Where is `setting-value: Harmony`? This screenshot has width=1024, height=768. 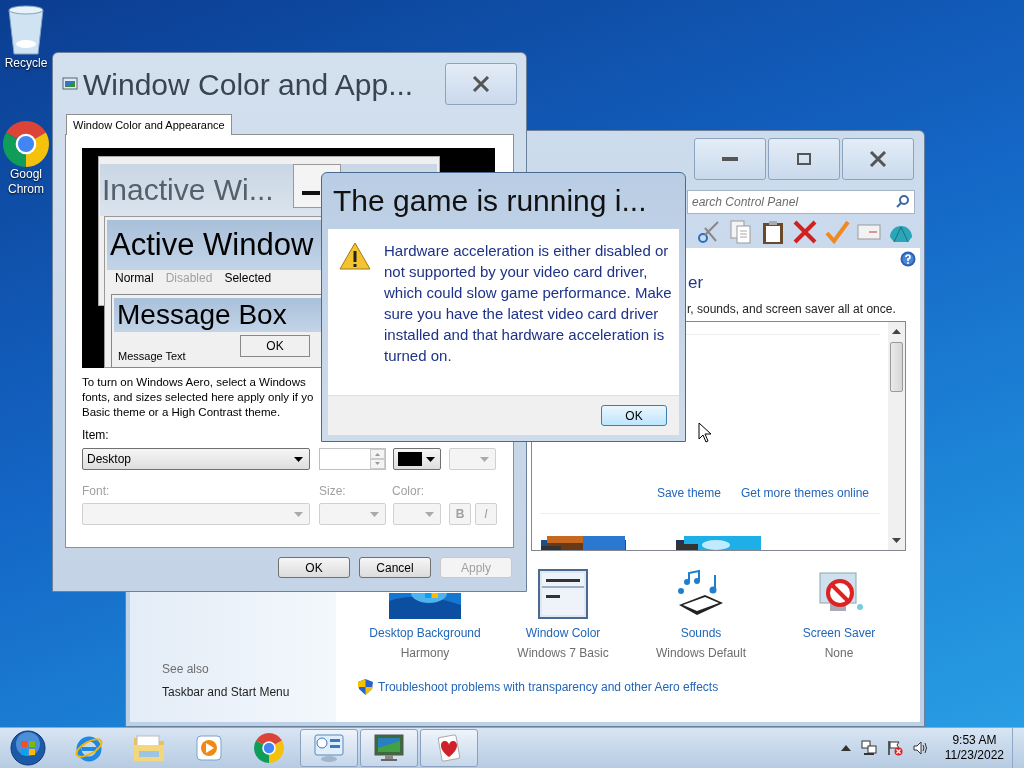
setting-value: Harmony is located at coordinates (425, 653).